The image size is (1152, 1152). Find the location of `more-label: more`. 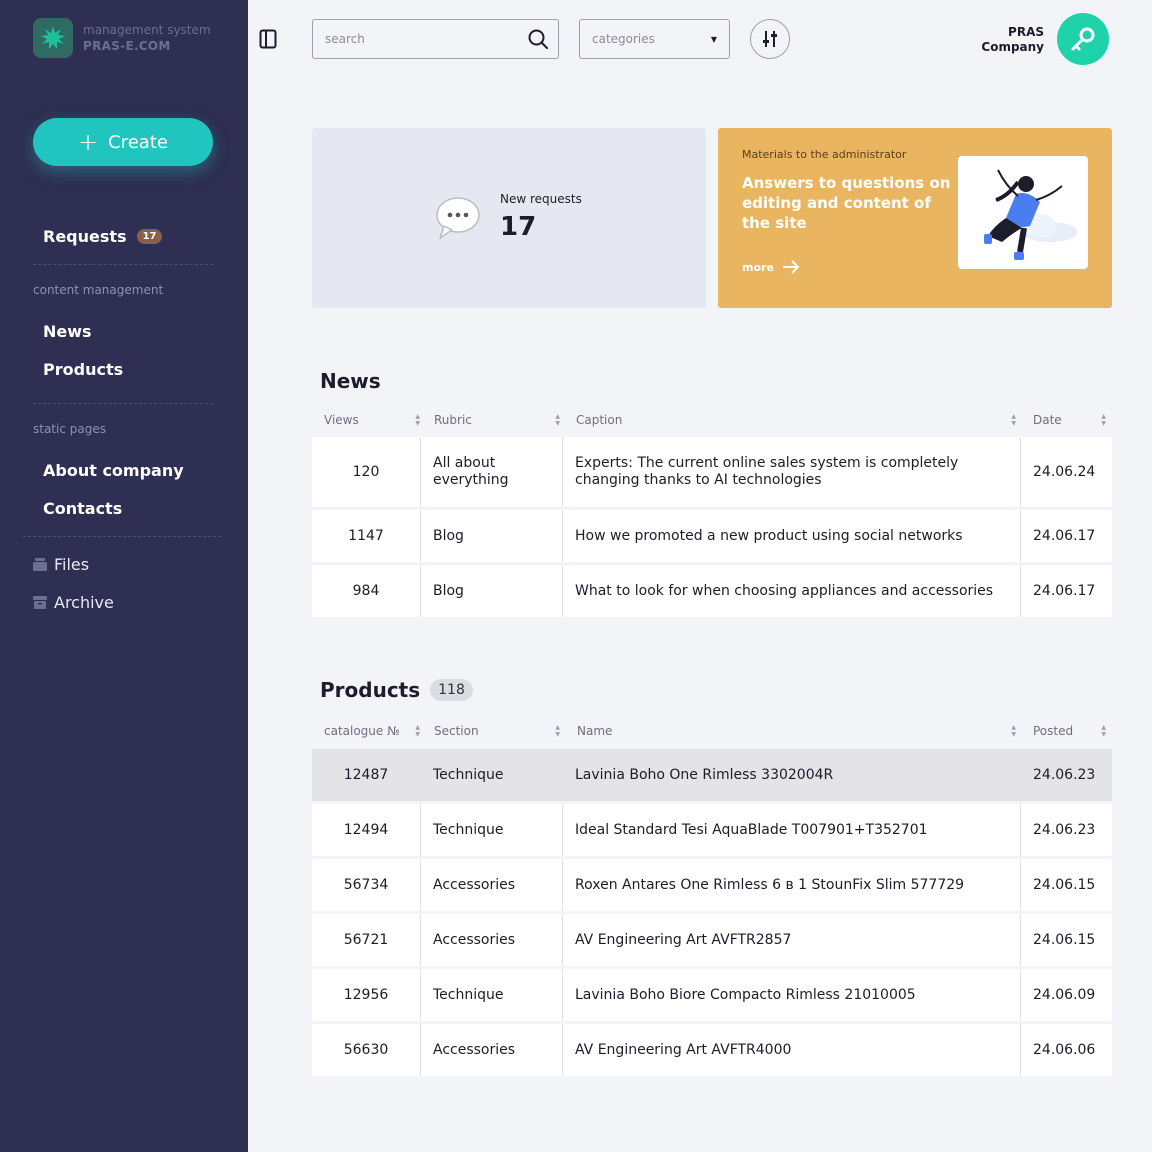

more-label: more is located at coordinates (758, 267).